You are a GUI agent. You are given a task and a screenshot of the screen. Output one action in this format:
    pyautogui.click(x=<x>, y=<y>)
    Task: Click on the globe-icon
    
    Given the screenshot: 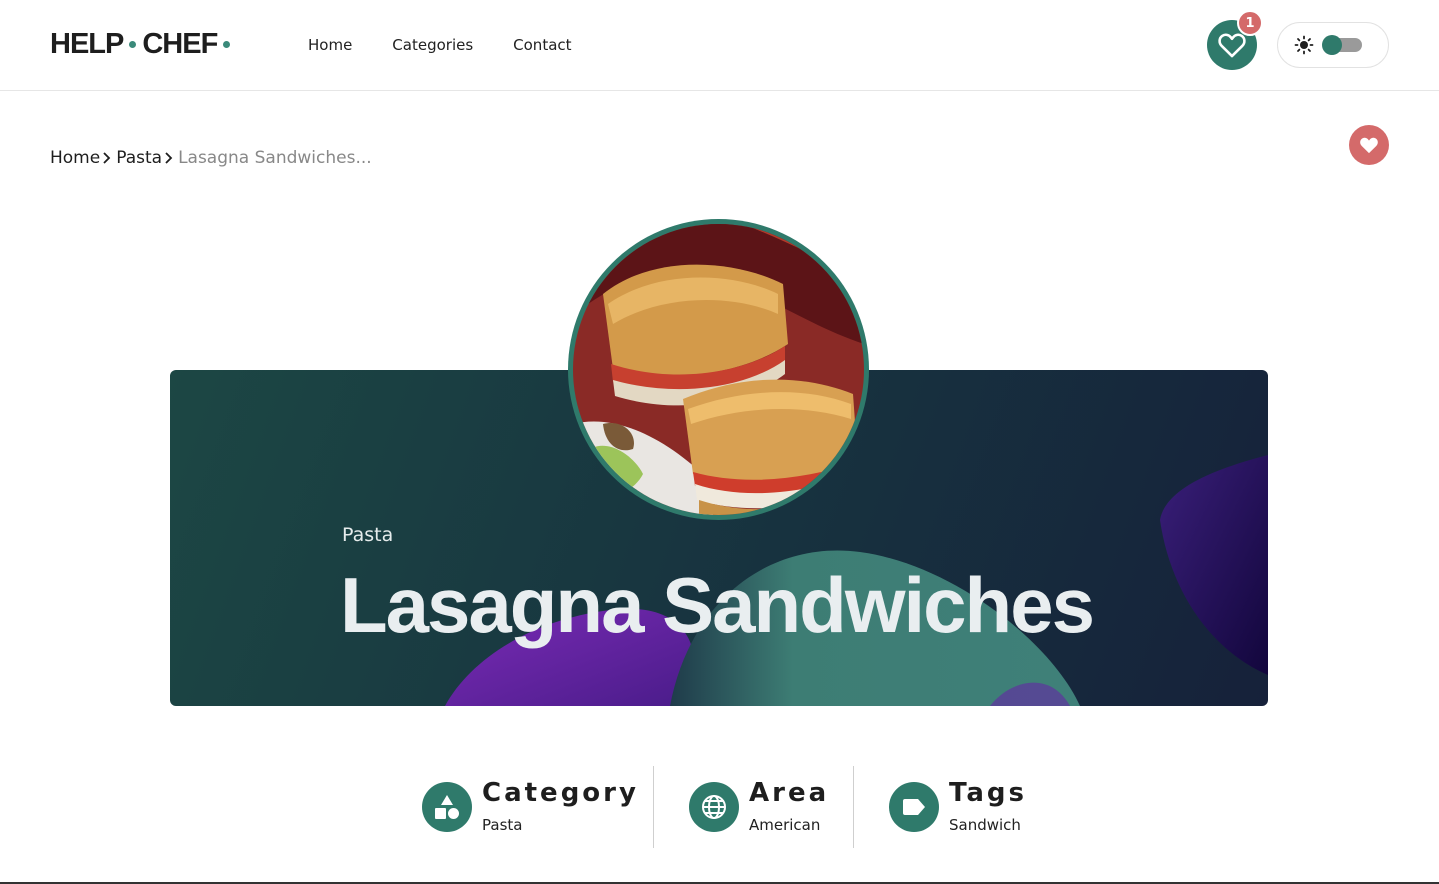 What is the action you would take?
    pyautogui.click(x=714, y=807)
    